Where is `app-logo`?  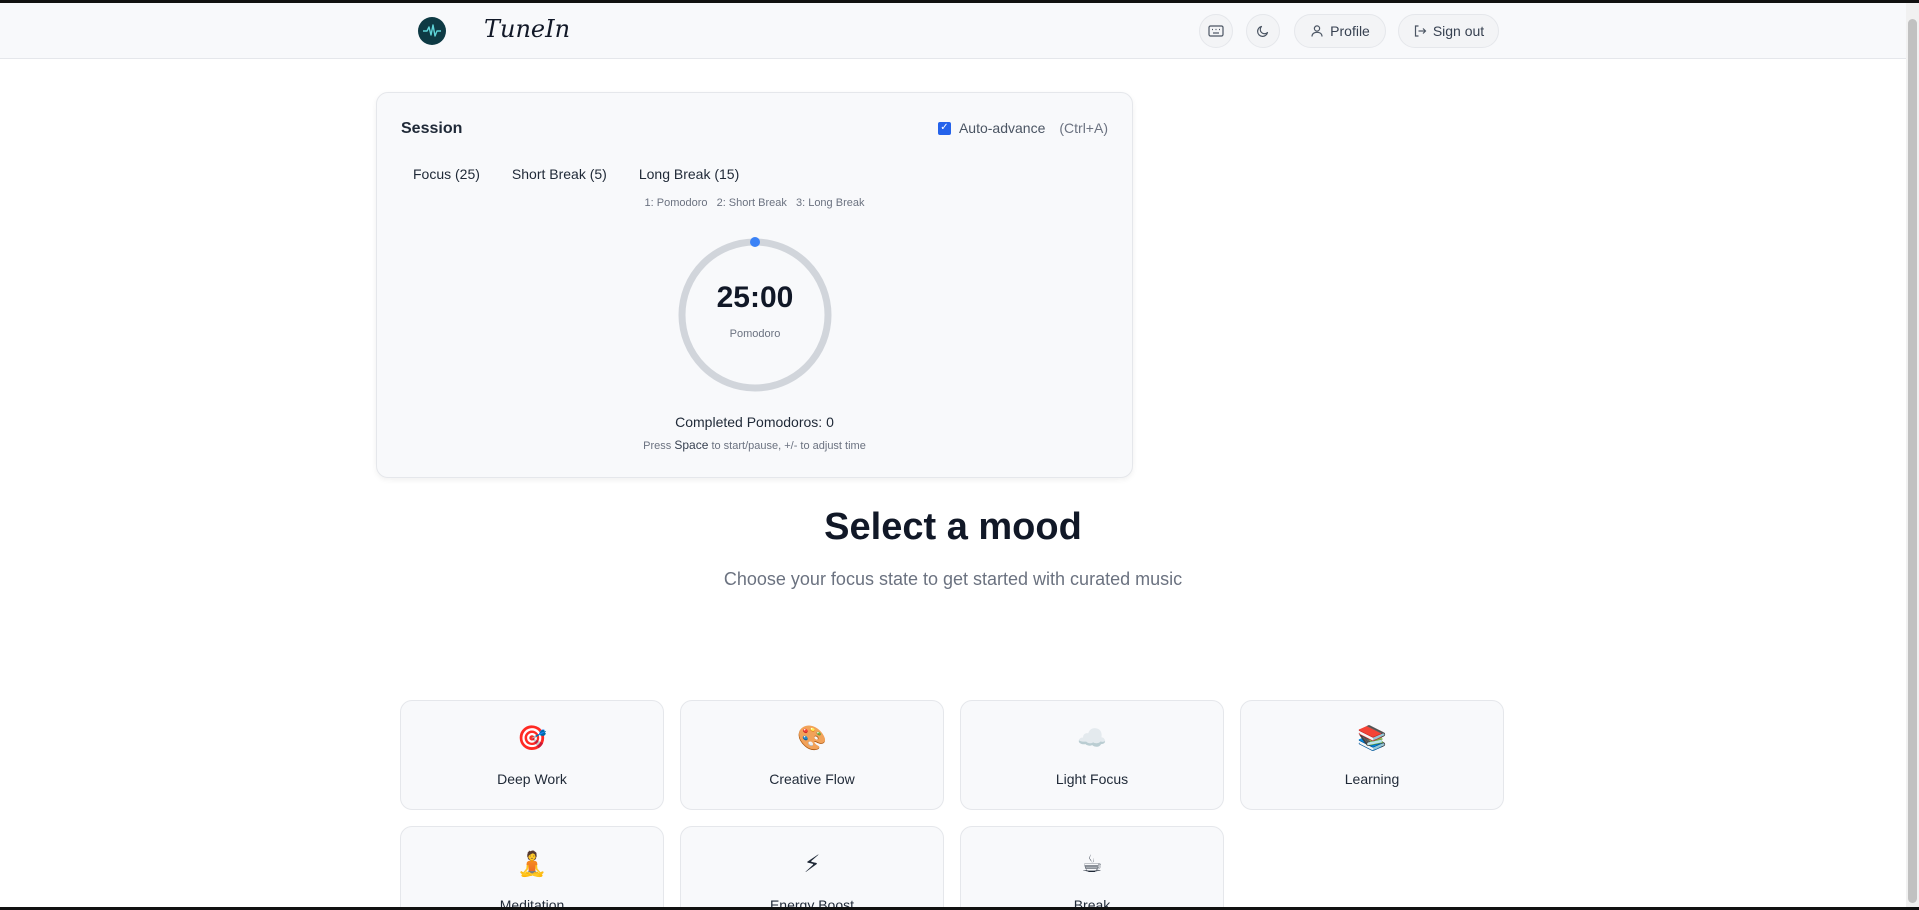
app-logo is located at coordinates (432, 31).